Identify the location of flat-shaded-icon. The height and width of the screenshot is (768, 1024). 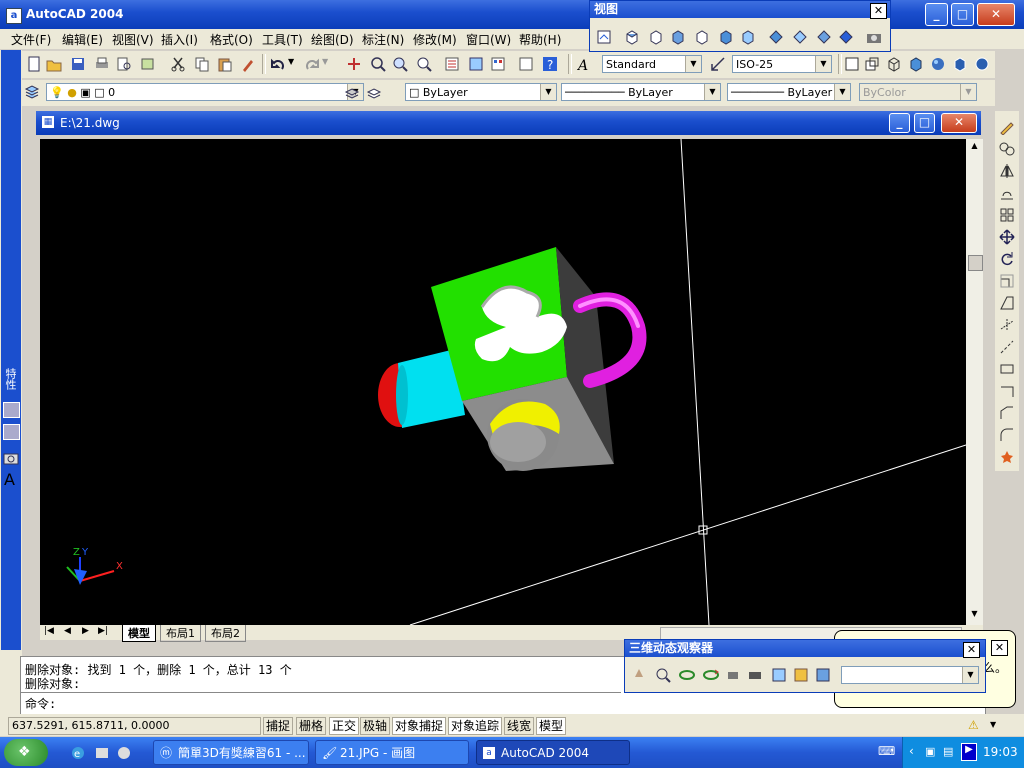
(916, 64).